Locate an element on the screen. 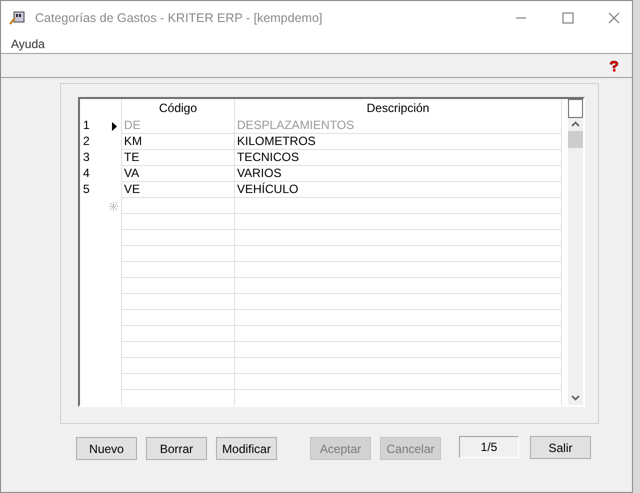 This screenshot has width=640, height=493. close-icon is located at coordinates (614, 18).